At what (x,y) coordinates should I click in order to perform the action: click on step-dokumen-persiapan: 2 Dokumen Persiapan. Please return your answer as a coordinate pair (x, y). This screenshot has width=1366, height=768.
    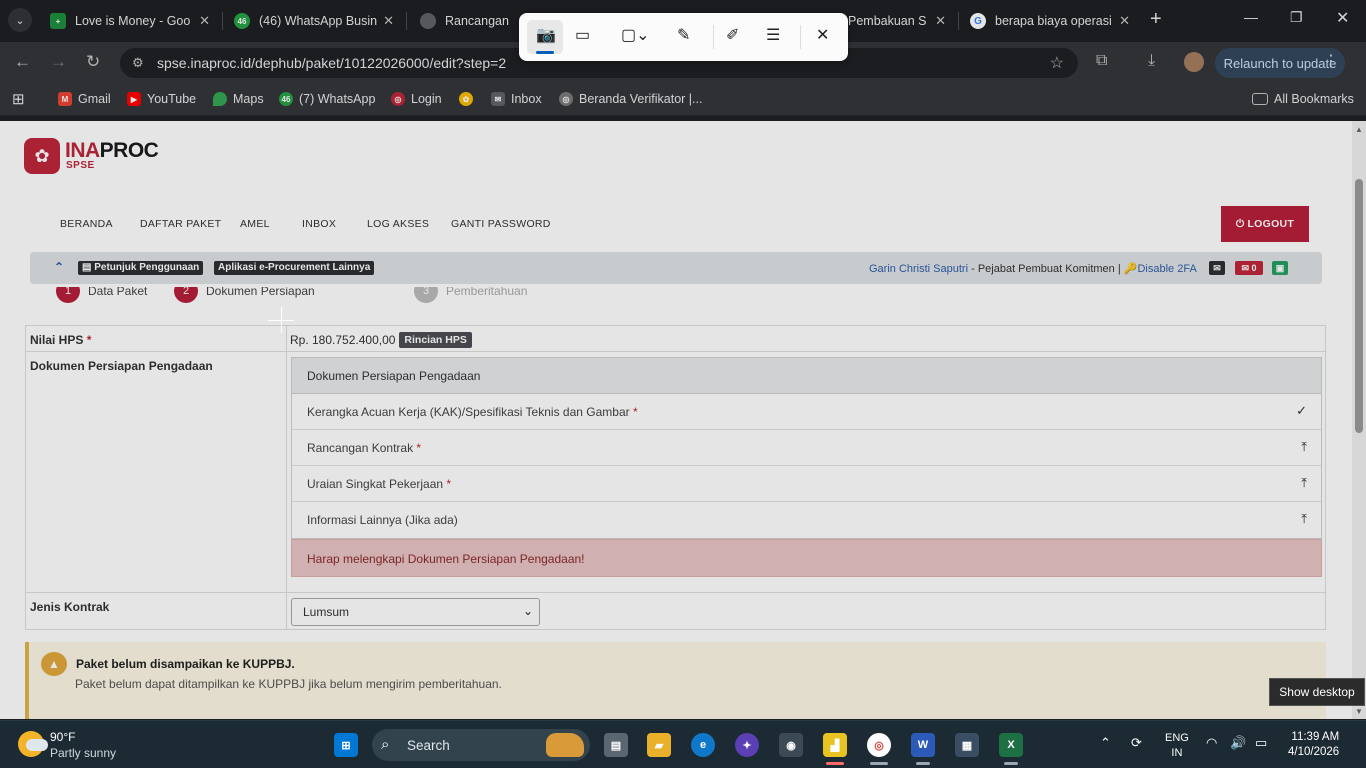
    Looking at the image, I should click on (244, 295).